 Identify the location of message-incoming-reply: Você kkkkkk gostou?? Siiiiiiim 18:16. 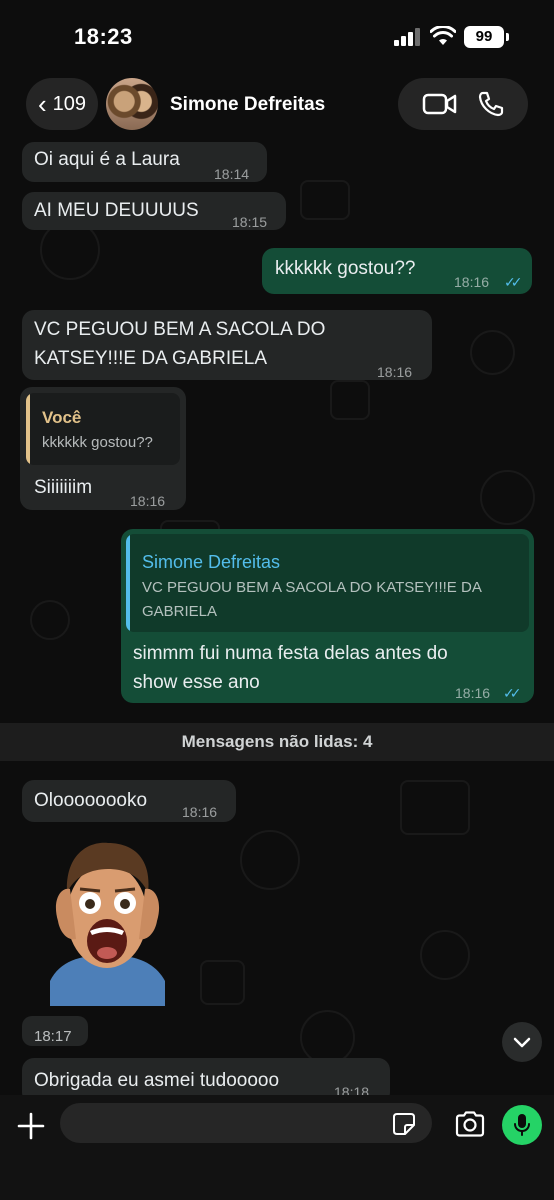
(103, 448).